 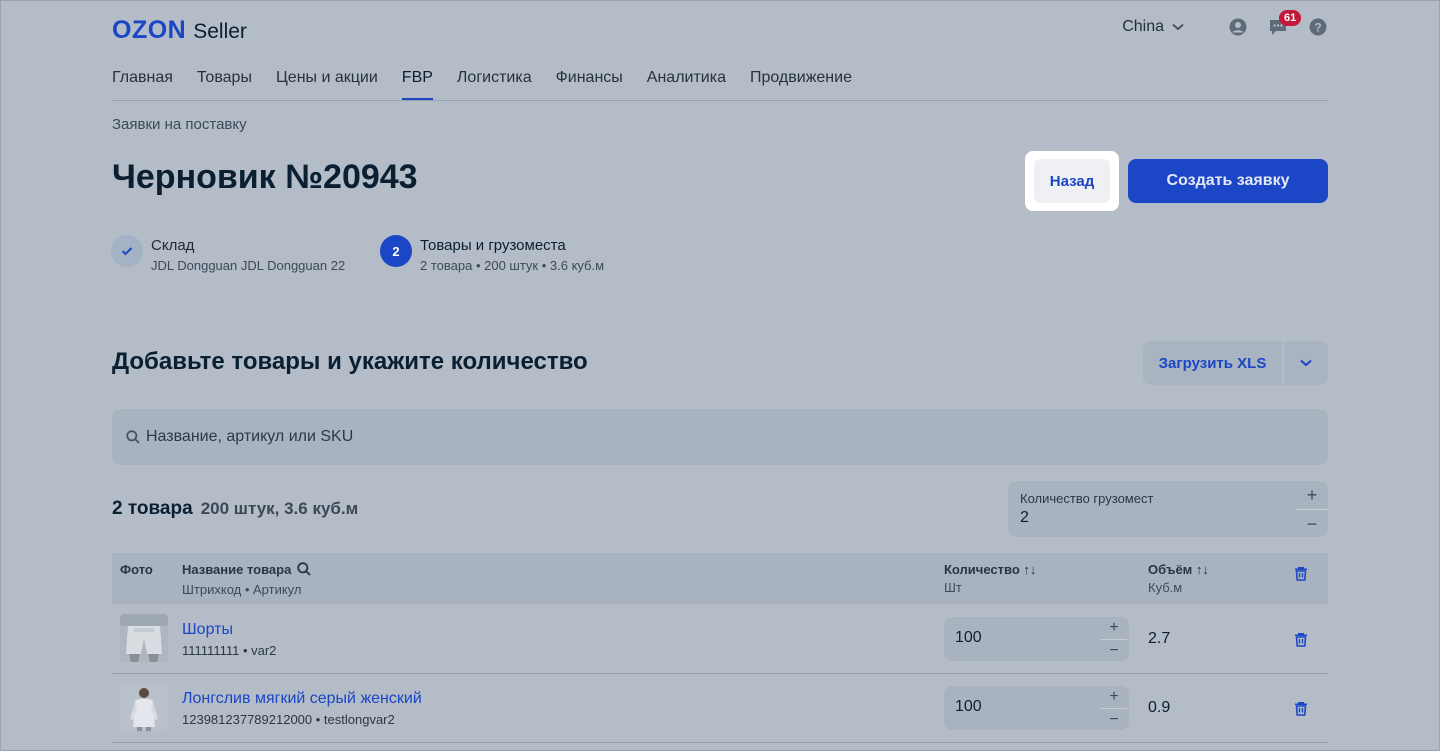 I want to click on help-icon: ?, so click(x=1318, y=27).